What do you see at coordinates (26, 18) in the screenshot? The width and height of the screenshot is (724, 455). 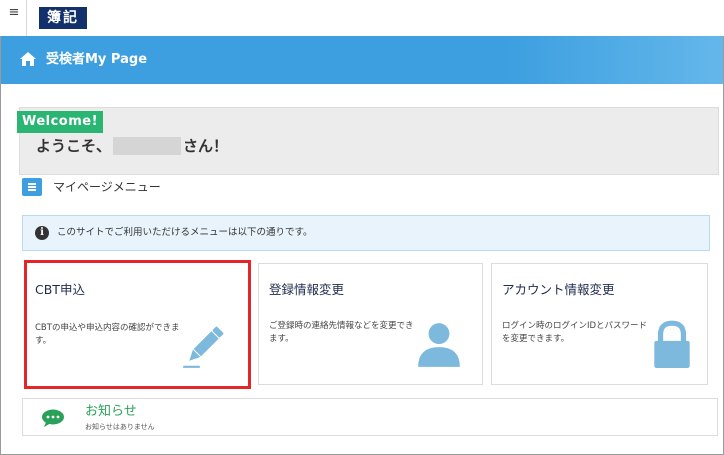 I see `topbar-divider` at bounding box center [26, 18].